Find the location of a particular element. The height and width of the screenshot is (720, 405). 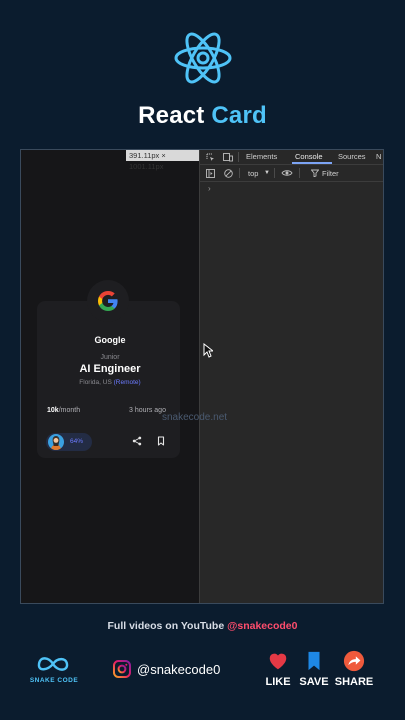

eye-icon is located at coordinates (287, 173).